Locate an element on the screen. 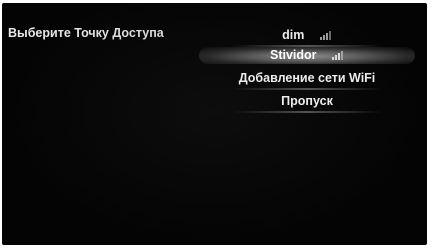 The width and height of the screenshot is (433, 250). skip-label: Пропуск is located at coordinates (307, 101).